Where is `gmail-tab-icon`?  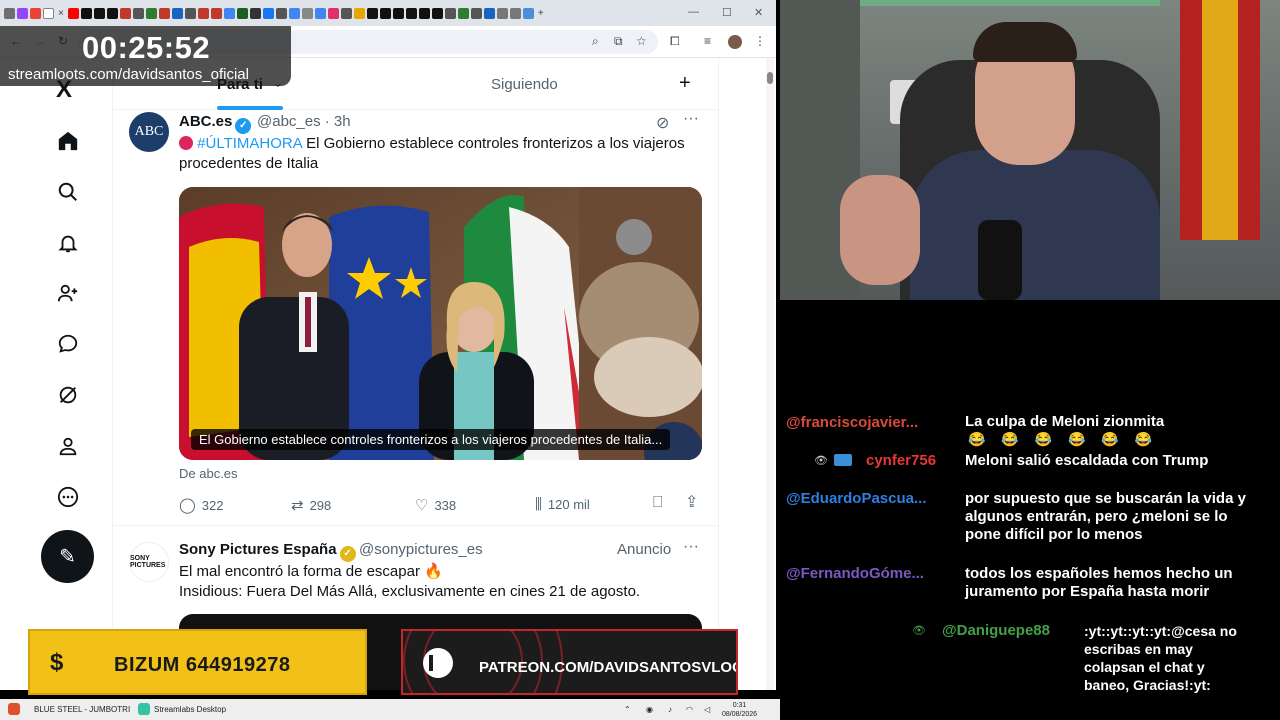 gmail-tab-icon is located at coordinates (35, 13).